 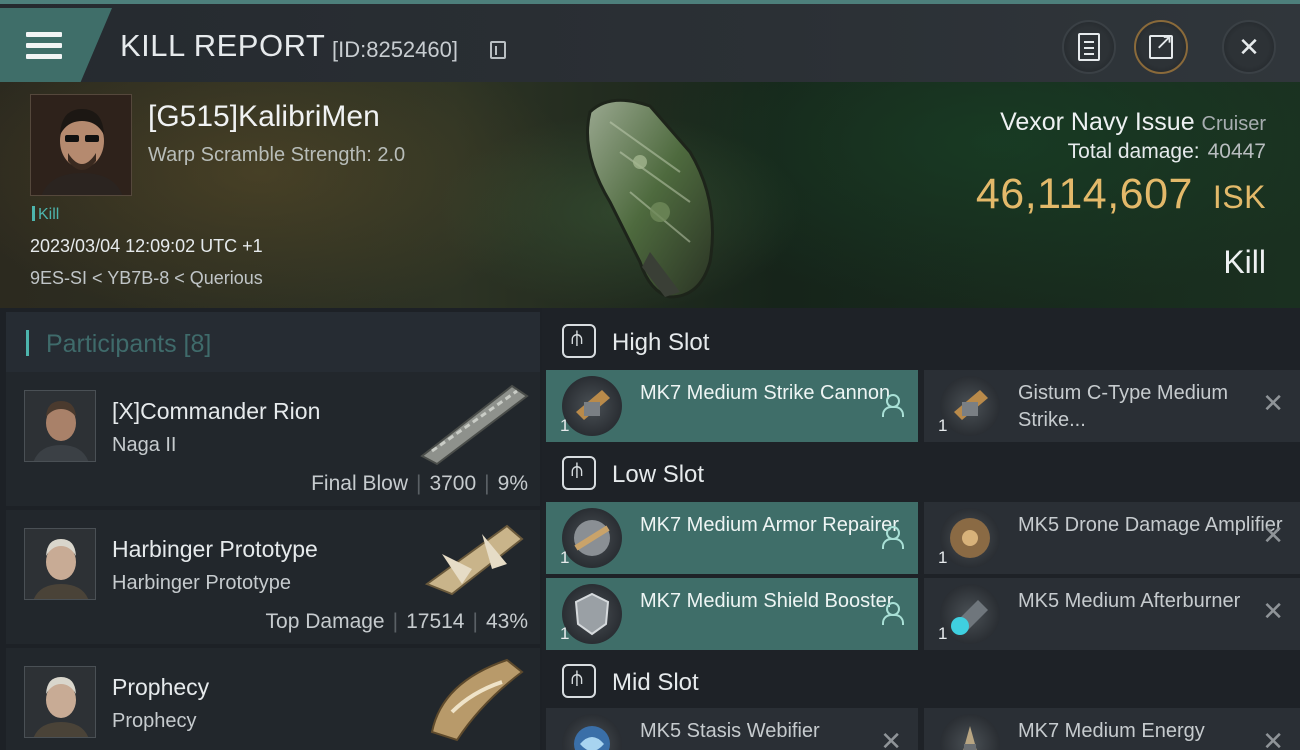 I want to click on close-icon: ✕, so click(x=1249, y=46).